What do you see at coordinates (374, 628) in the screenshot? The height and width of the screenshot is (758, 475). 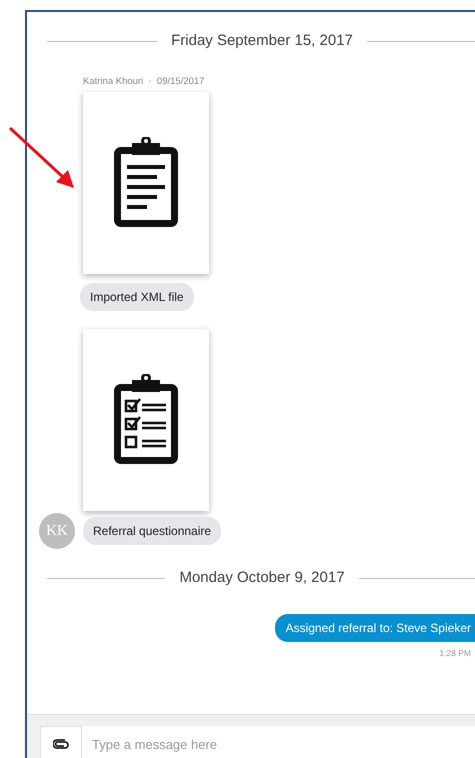 I see `sent-message-bubble: Assigned referral to: Steve Spieker` at bounding box center [374, 628].